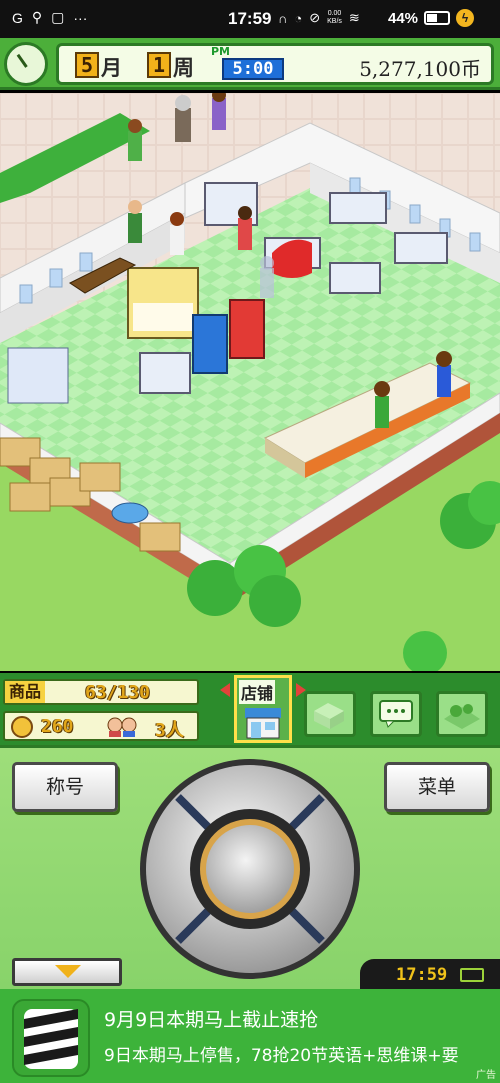 Image resolution: width=500 pixels, height=1083 pixels. Describe the element at coordinates (437, 18) in the screenshot. I see `battery-icon` at that location.